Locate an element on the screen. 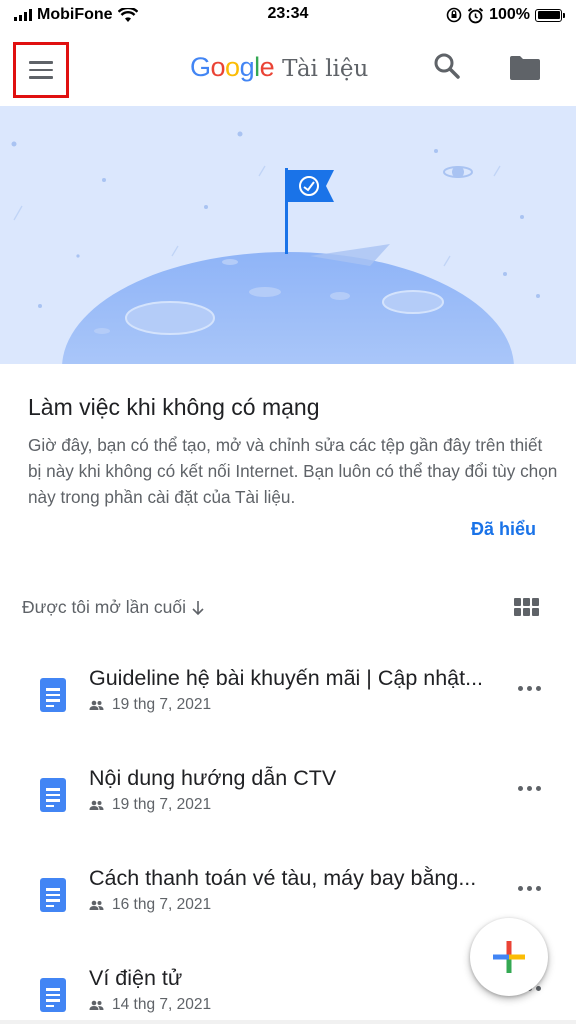  grid-view-icon is located at coordinates (527, 608).